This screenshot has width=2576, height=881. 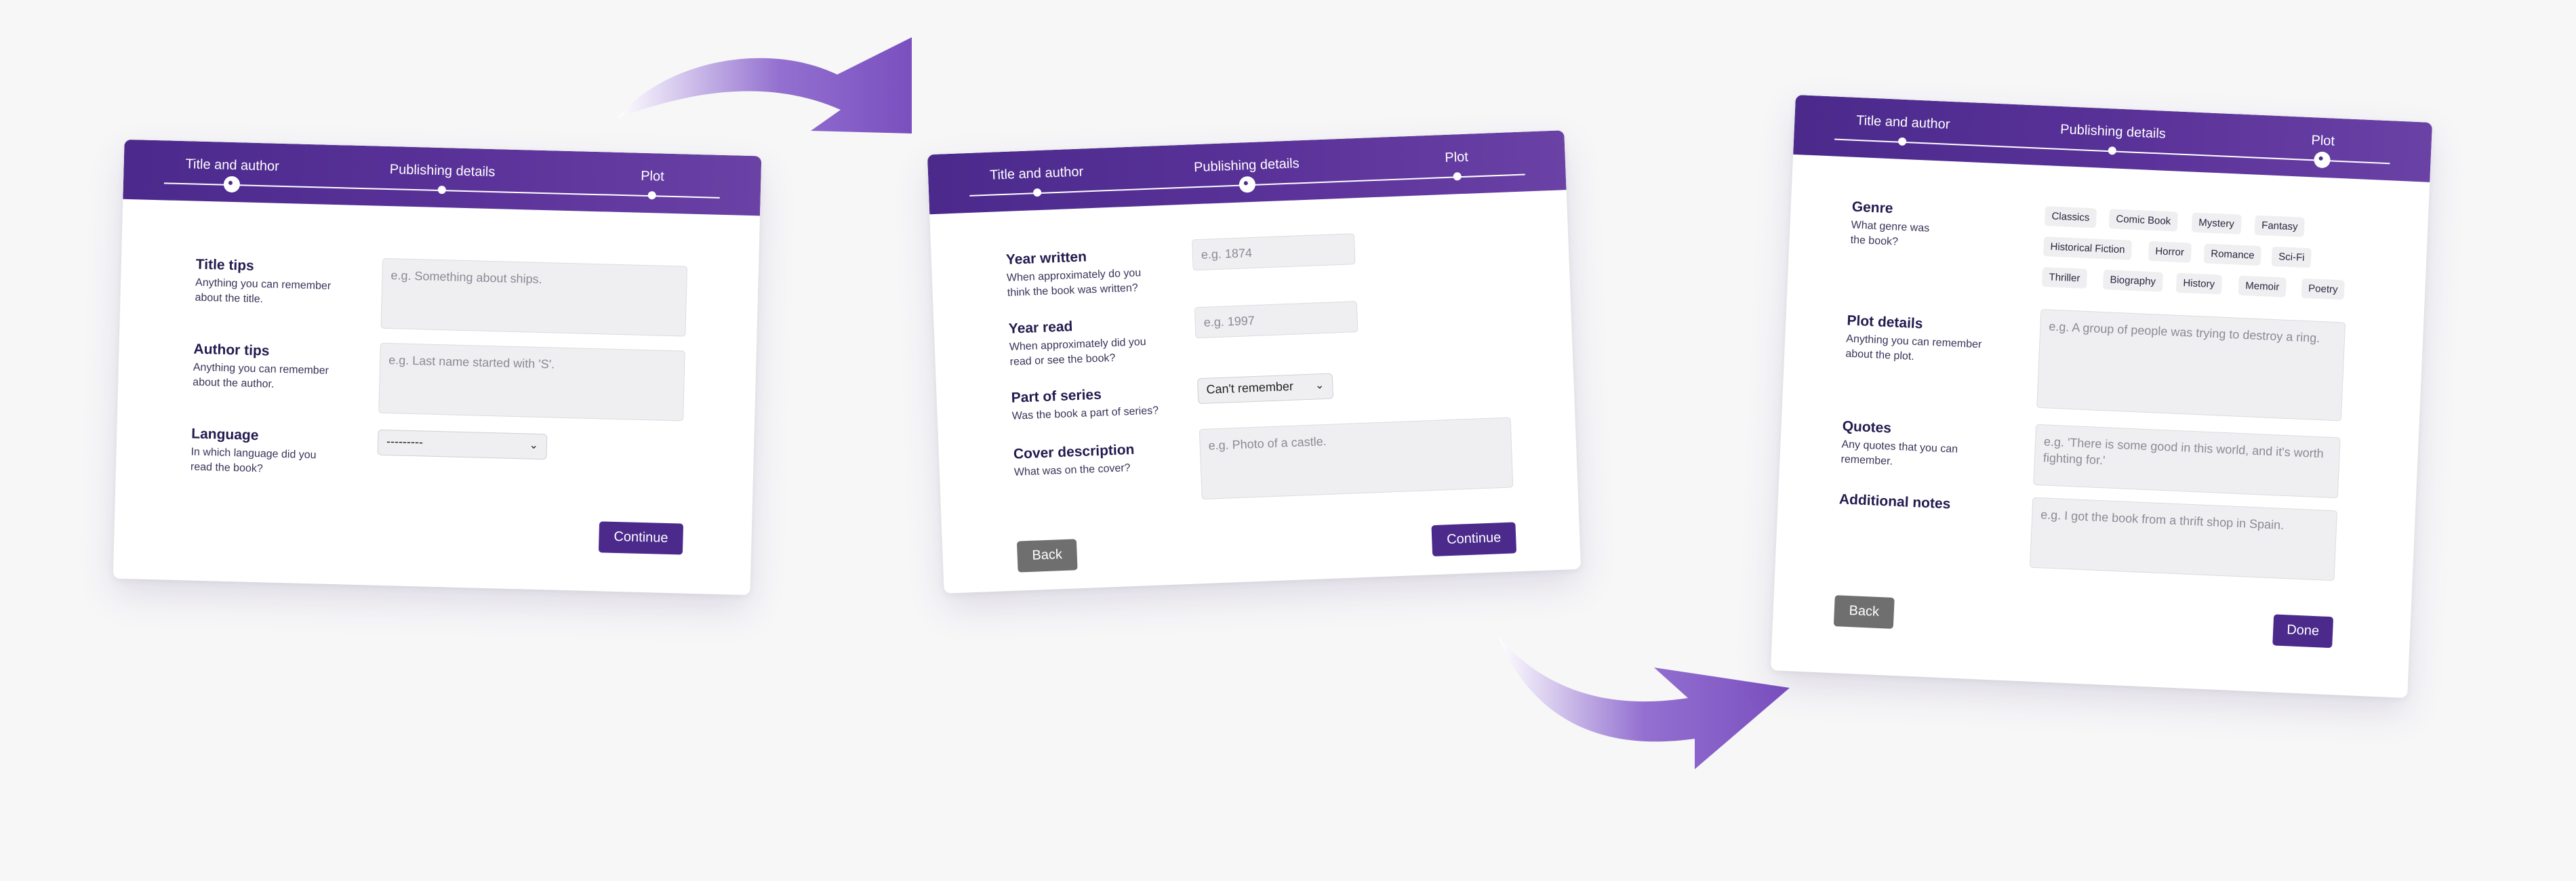 I want to click on part-of-series-value: Can't remember, so click(x=1250, y=388).